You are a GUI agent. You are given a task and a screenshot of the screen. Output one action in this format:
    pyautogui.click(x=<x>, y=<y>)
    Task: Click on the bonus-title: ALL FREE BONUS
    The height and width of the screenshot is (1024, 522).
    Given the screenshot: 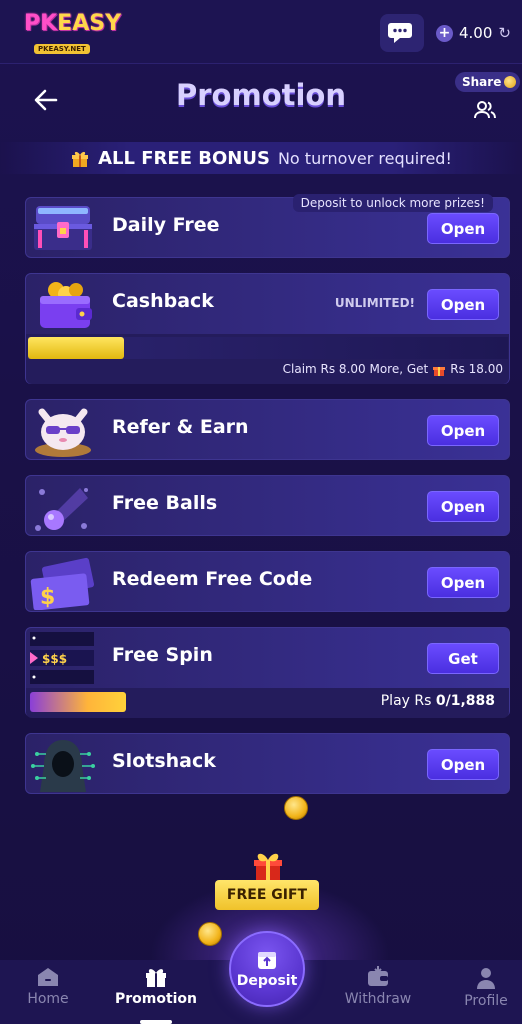 What is the action you would take?
    pyautogui.click(x=184, y=158)
    